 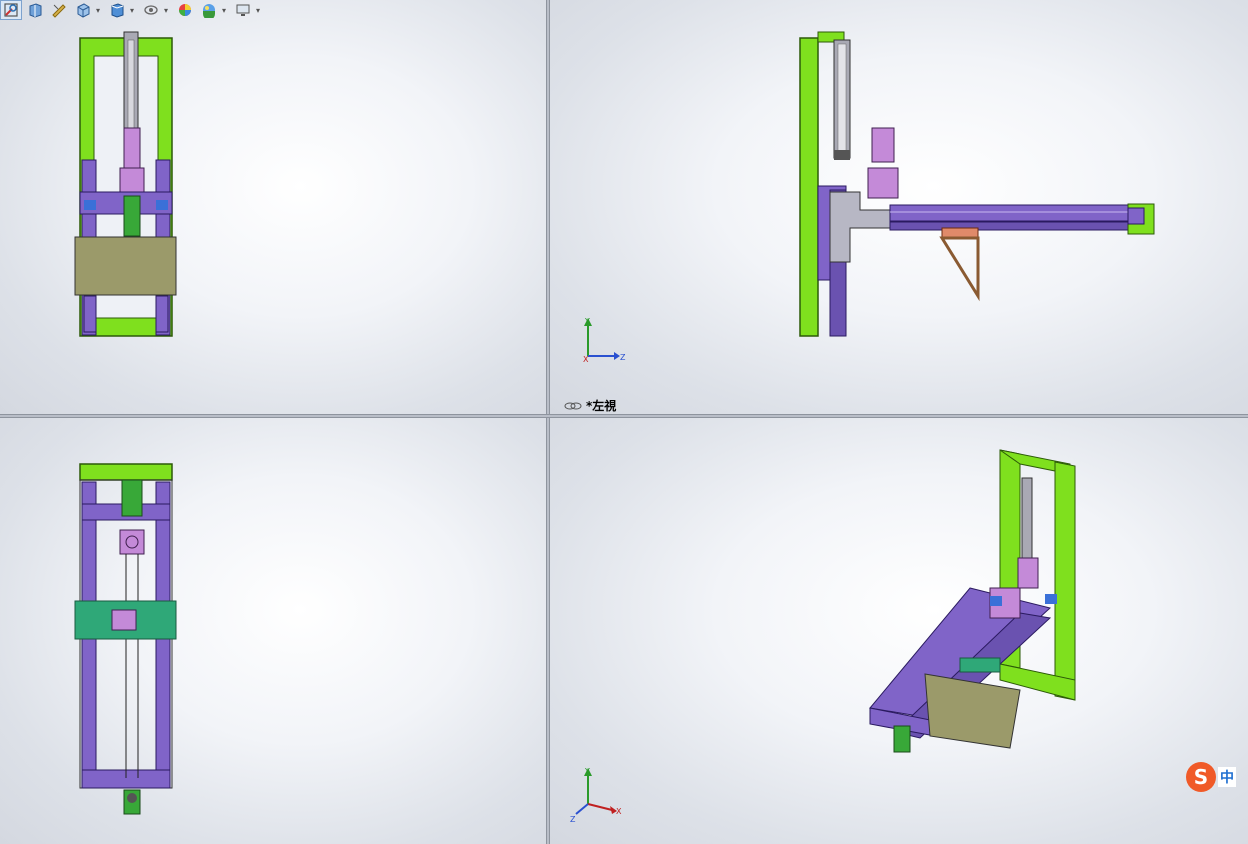 I want to click on section-view-icon, so click(x=35, y=10).